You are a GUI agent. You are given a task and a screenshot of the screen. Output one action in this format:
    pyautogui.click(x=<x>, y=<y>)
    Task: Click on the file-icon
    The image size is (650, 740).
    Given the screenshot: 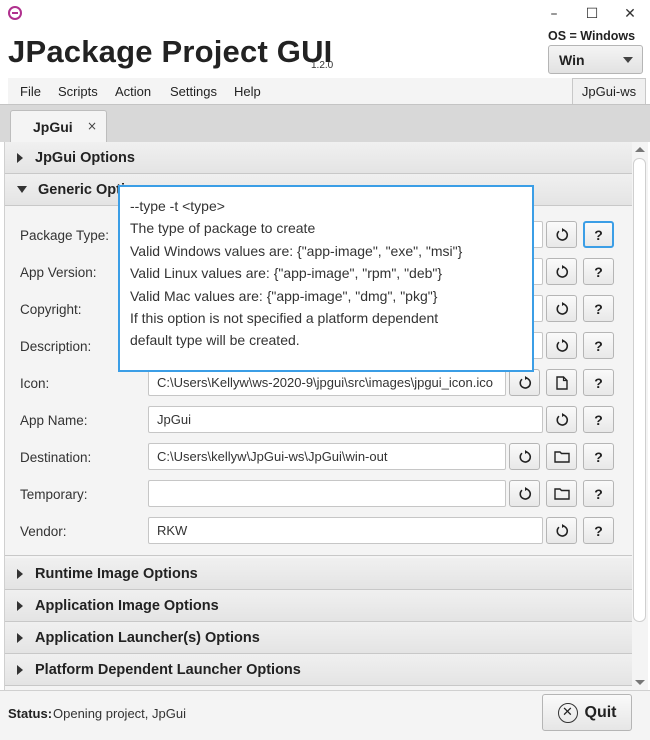 What is the action you would take?
    pyautogui.click(x=561, y=382)
    